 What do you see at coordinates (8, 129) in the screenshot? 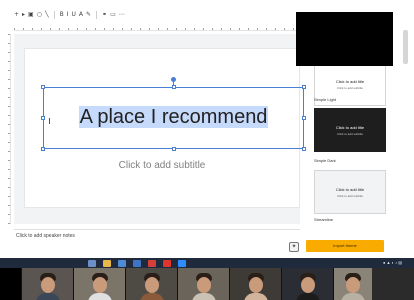
I see `vertical-ruler` at bounding box center [8, 129].